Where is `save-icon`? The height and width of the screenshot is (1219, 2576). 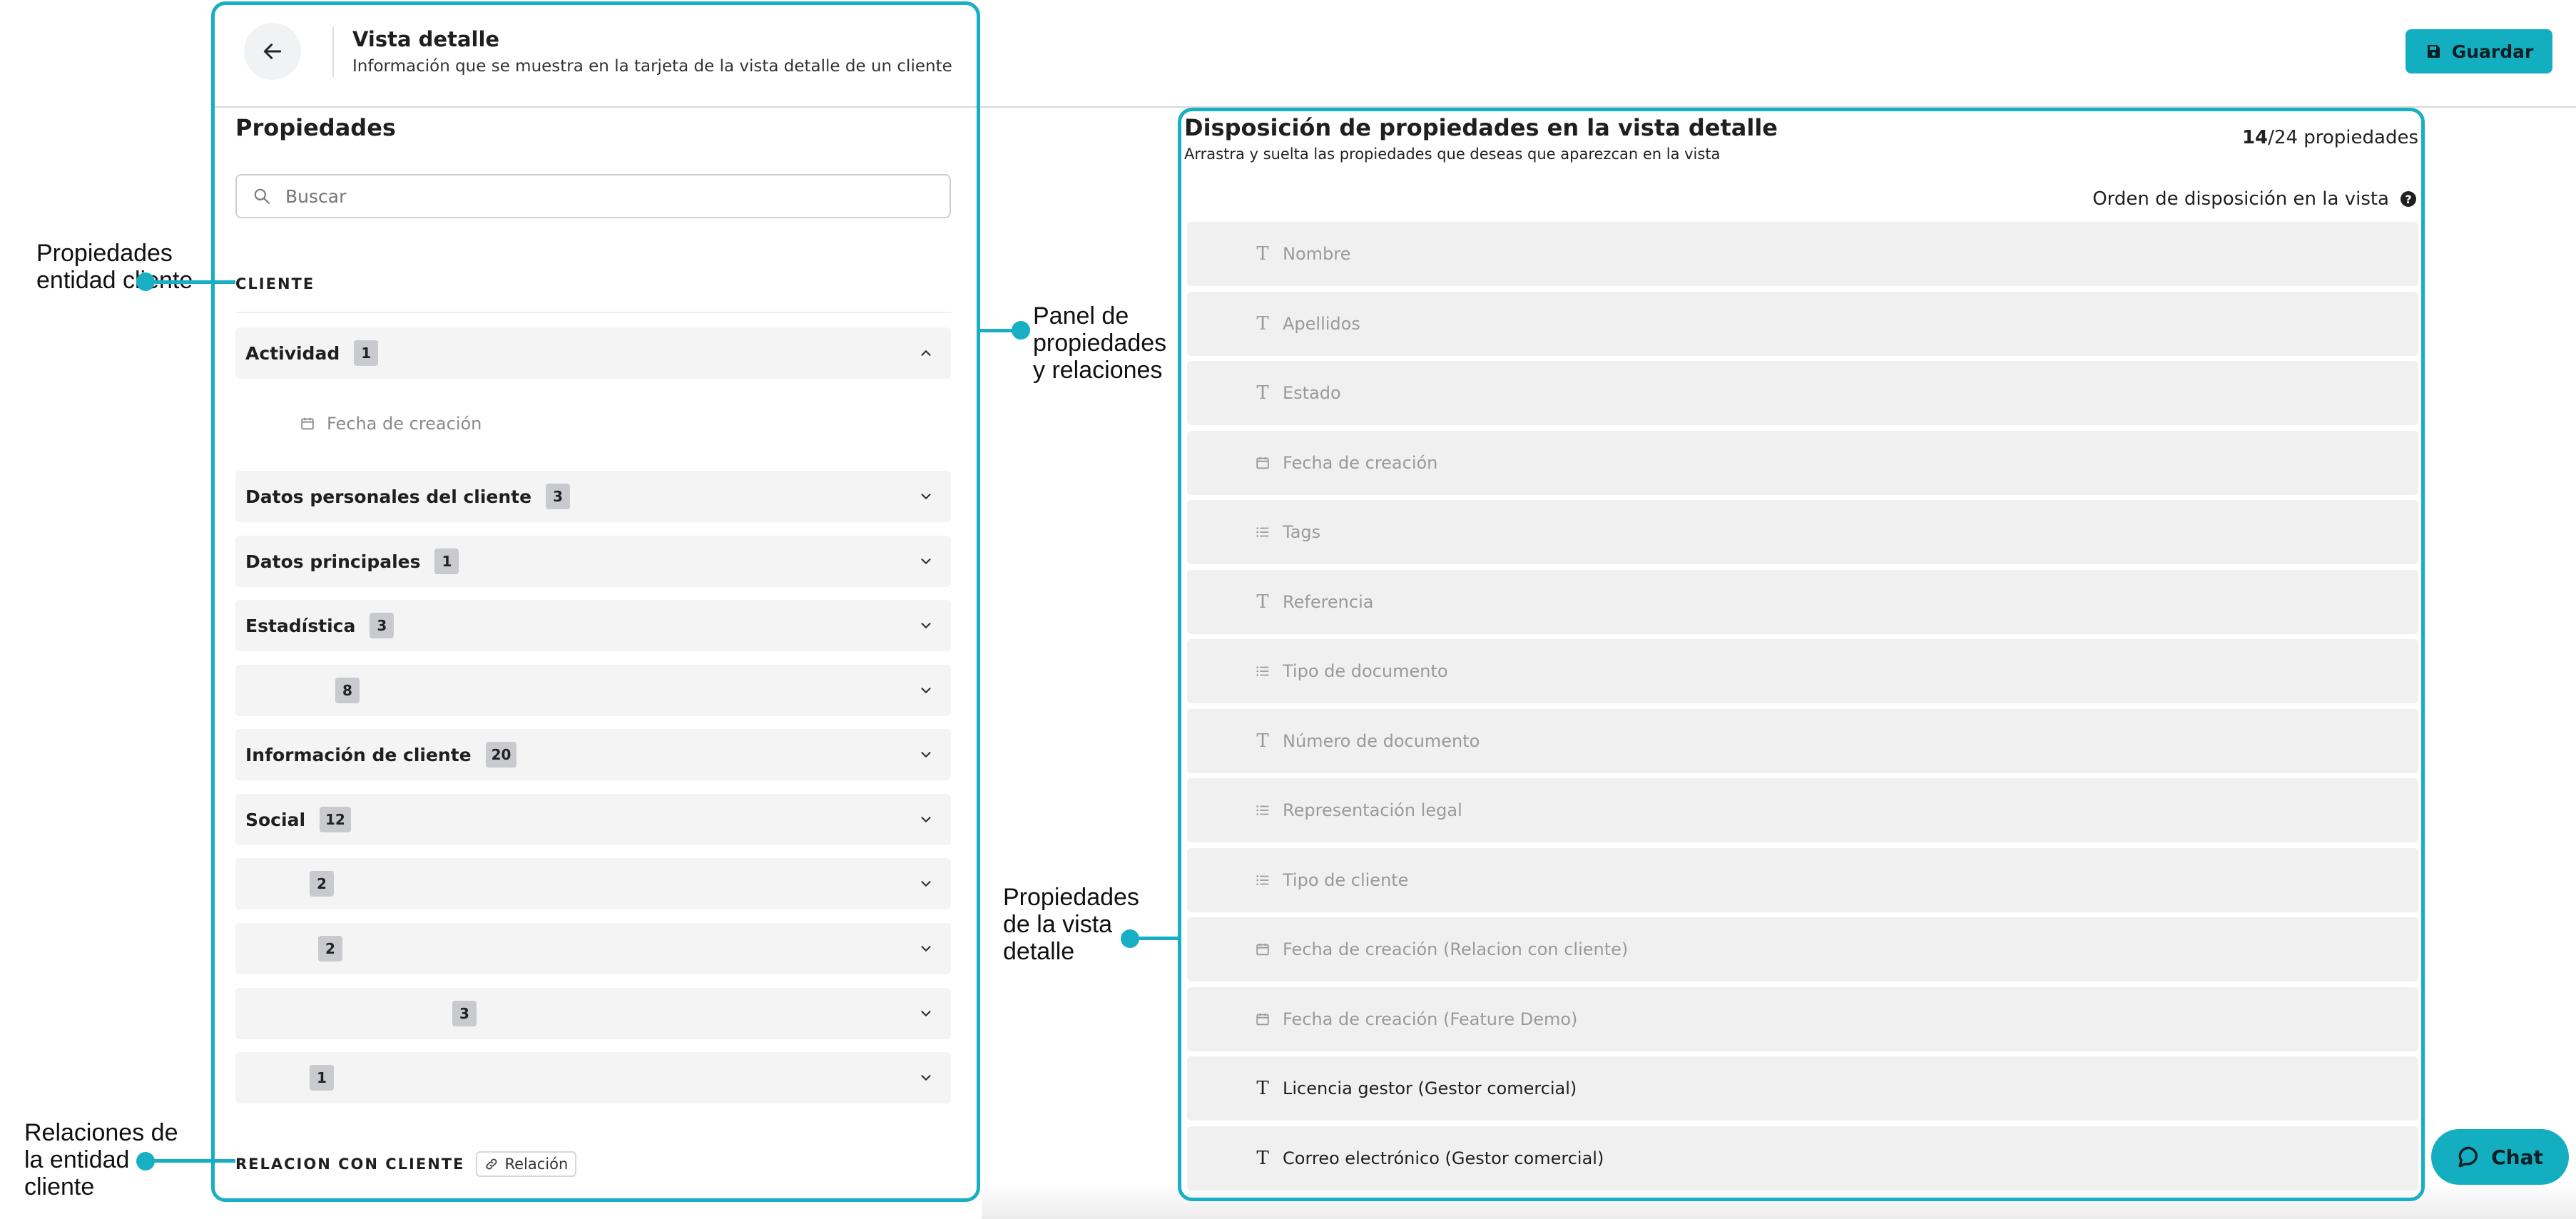
save-icon is located at coordinates (2433, 51).